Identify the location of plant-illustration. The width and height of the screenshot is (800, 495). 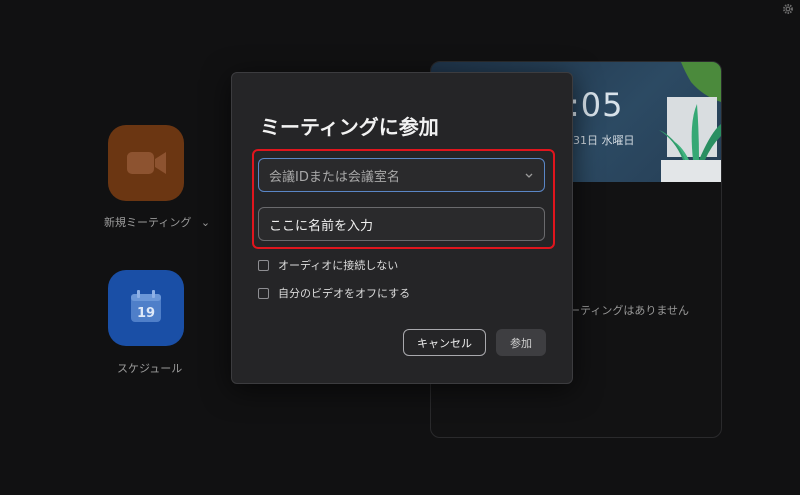
(690, 122).